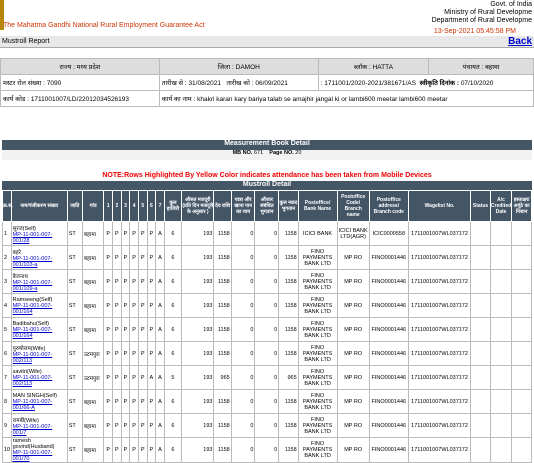  I want to click on column-header: कुल नकद भुगतान, so click(288, 206).